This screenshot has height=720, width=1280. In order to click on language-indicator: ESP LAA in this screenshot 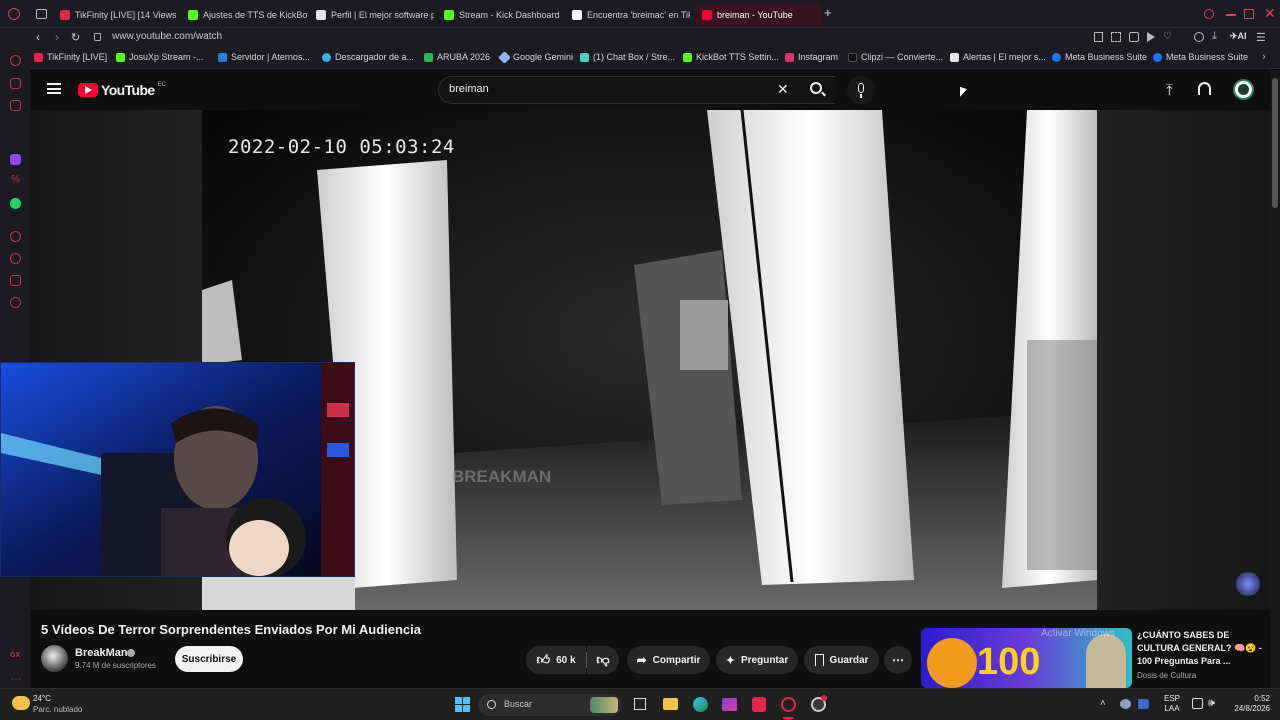, I will do `click(1172, 704)`.